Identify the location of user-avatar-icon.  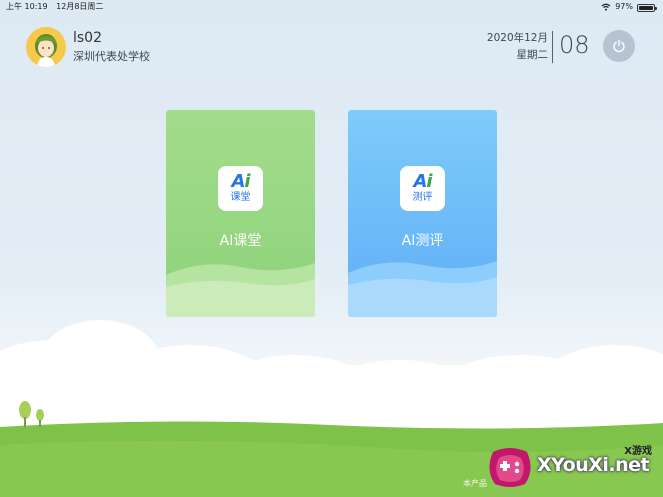
(46, 47).